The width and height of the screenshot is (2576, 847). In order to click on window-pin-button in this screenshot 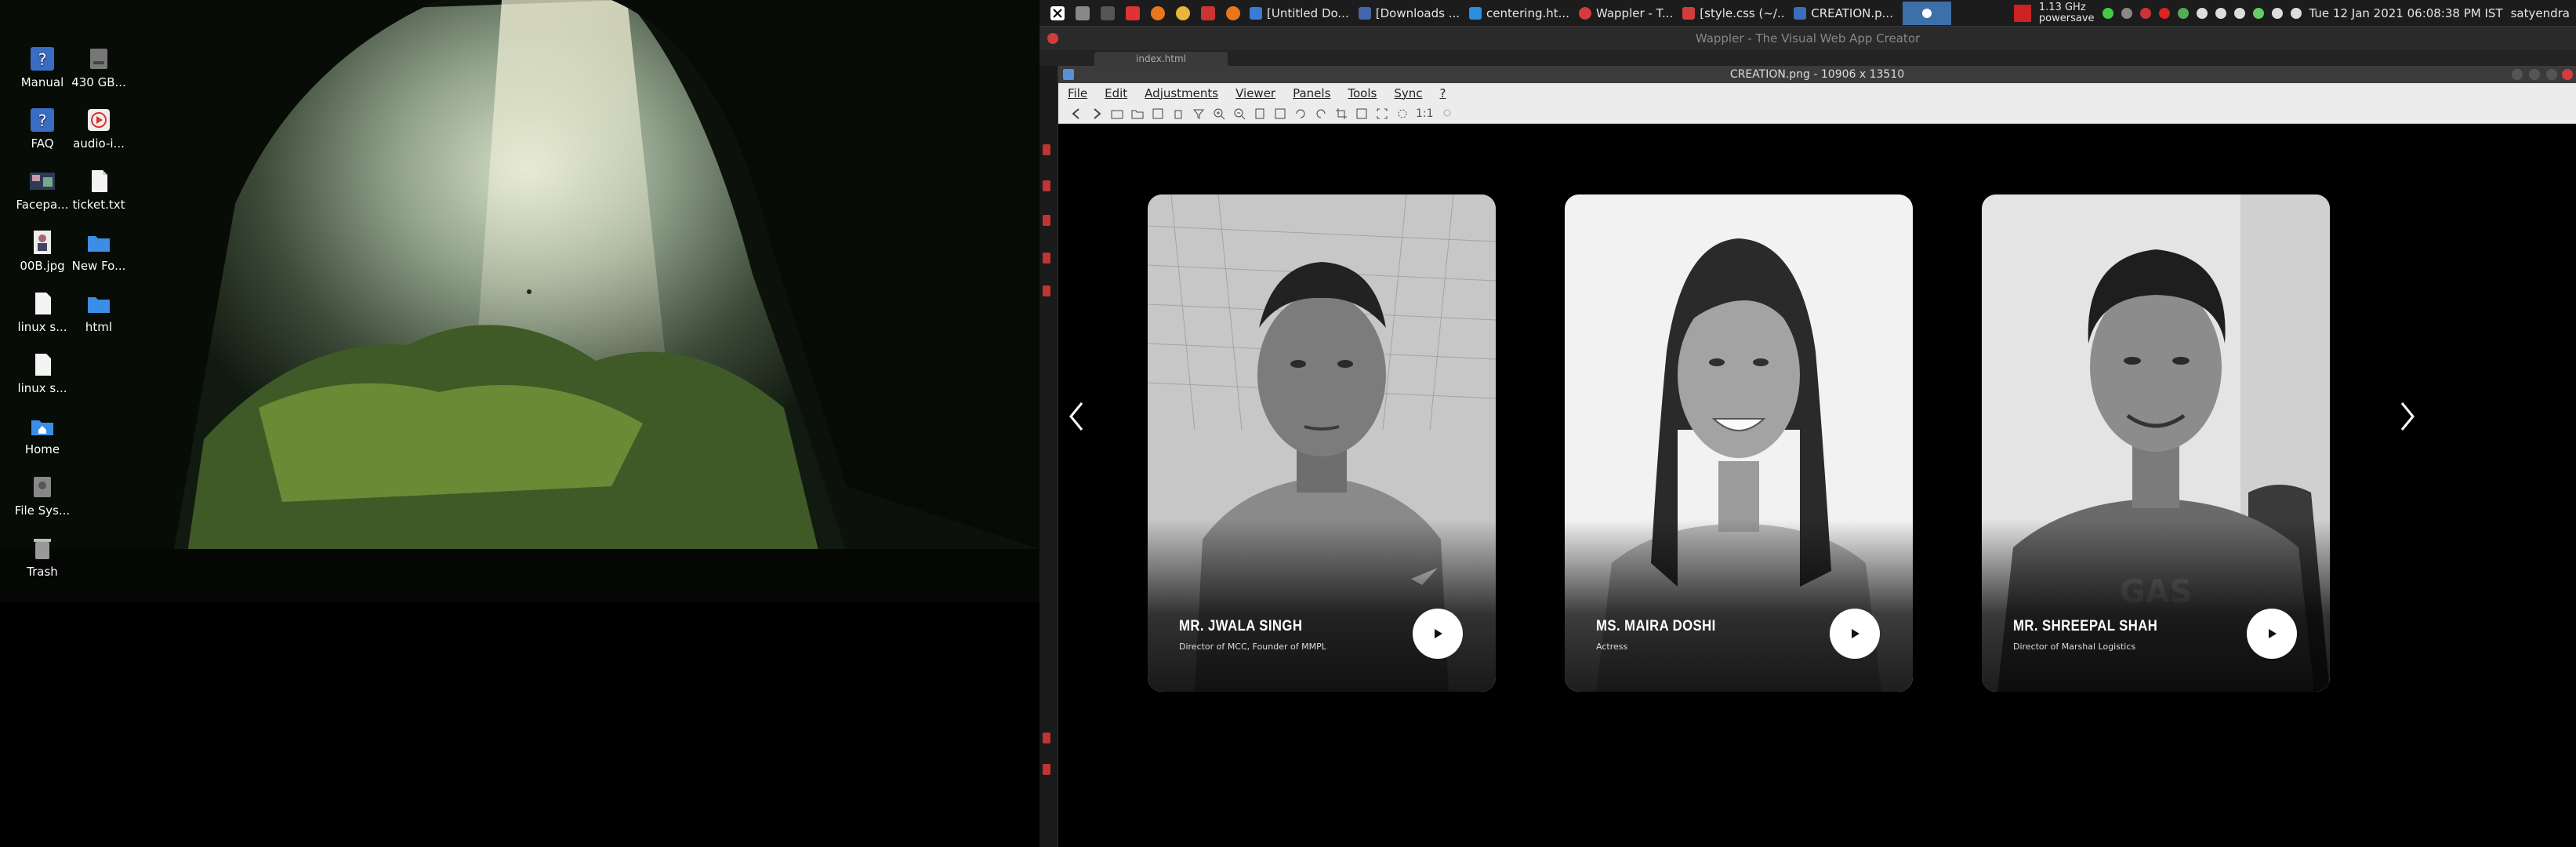, I will do `click(2517, 74)`.